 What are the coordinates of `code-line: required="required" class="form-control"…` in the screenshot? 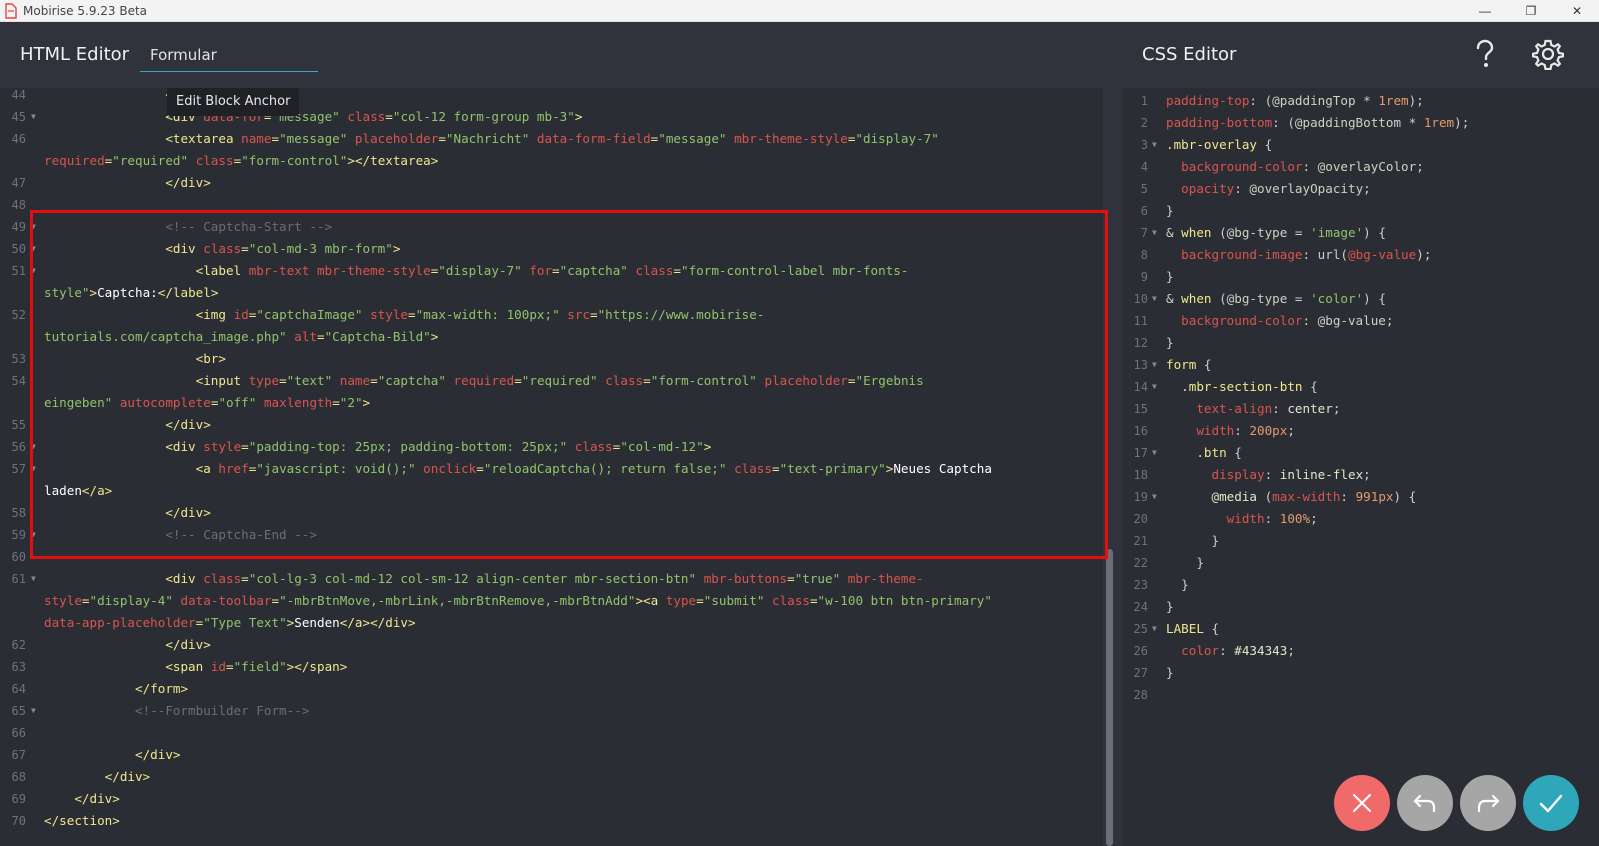 It's located at (573, 161).